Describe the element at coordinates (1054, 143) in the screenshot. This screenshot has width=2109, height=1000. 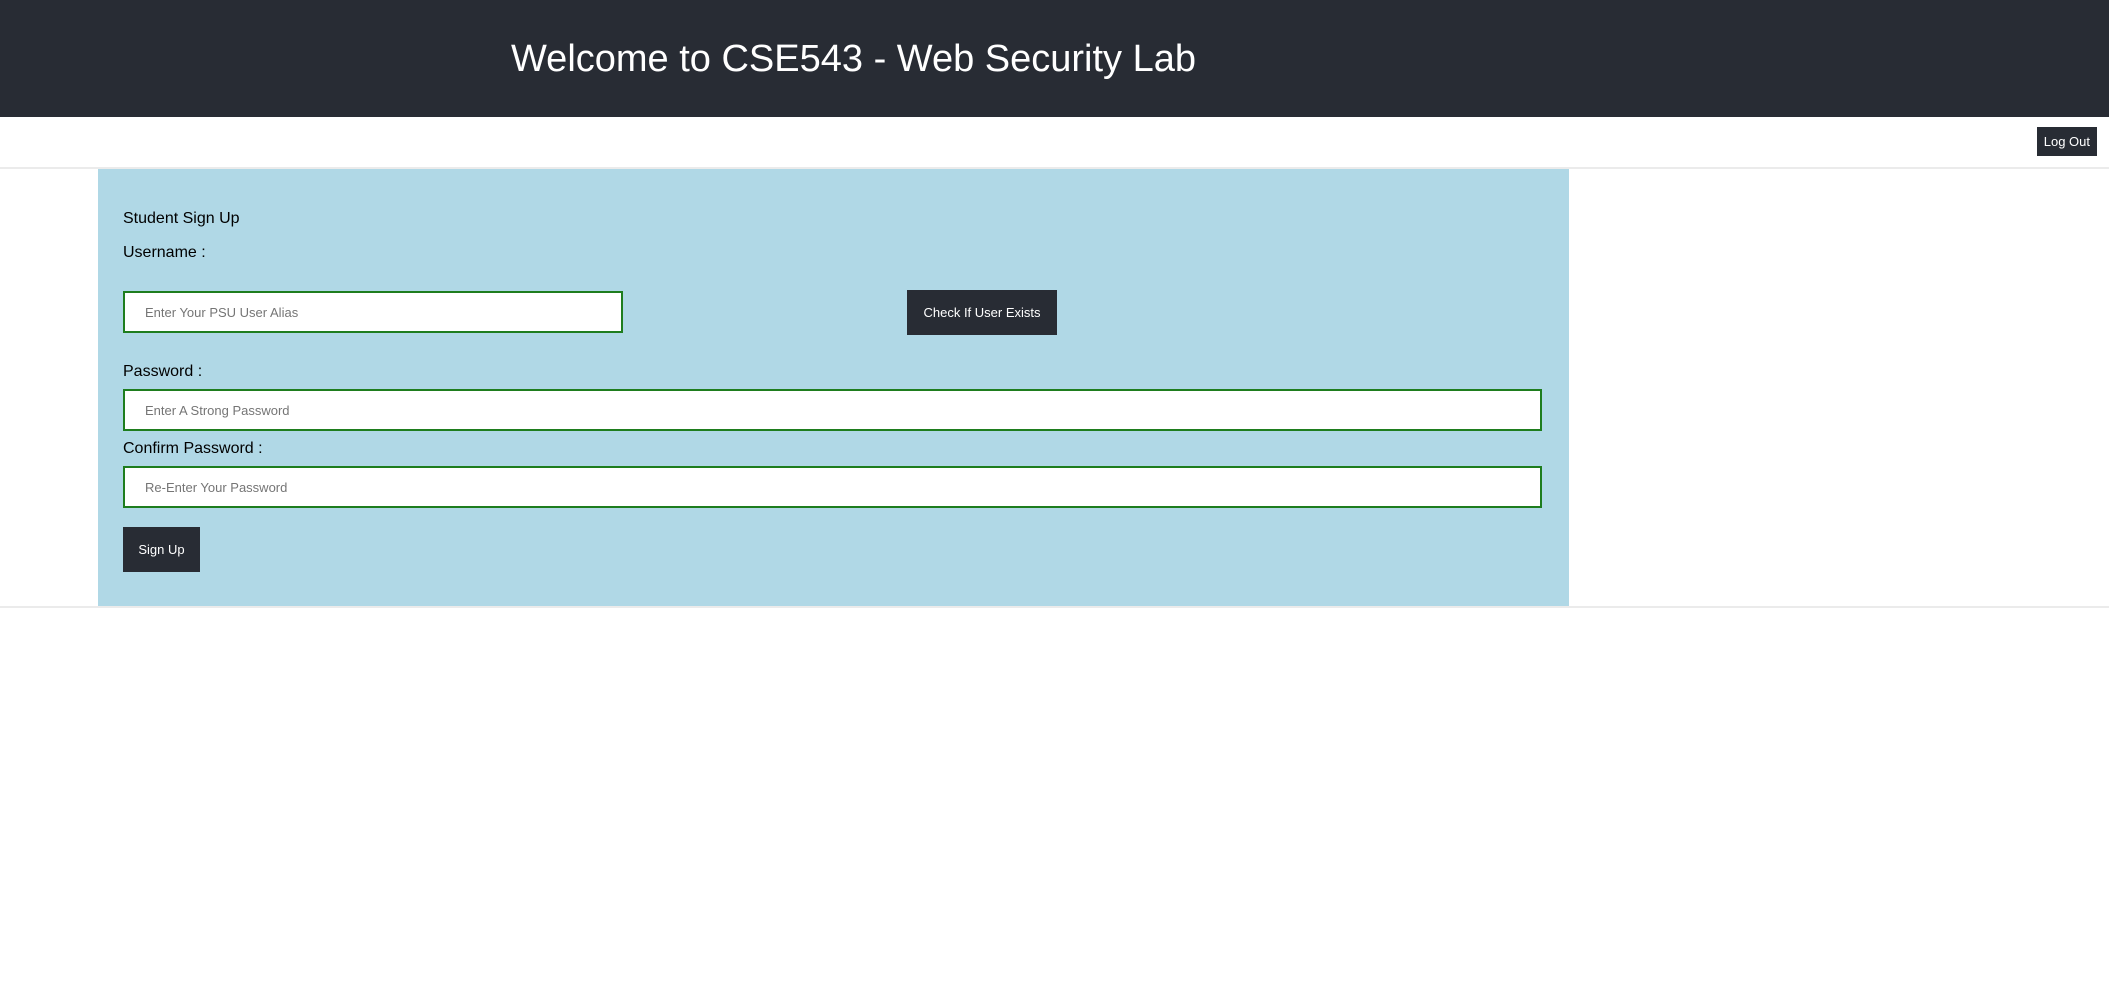
I see `top-bar: Log Out` at that location.